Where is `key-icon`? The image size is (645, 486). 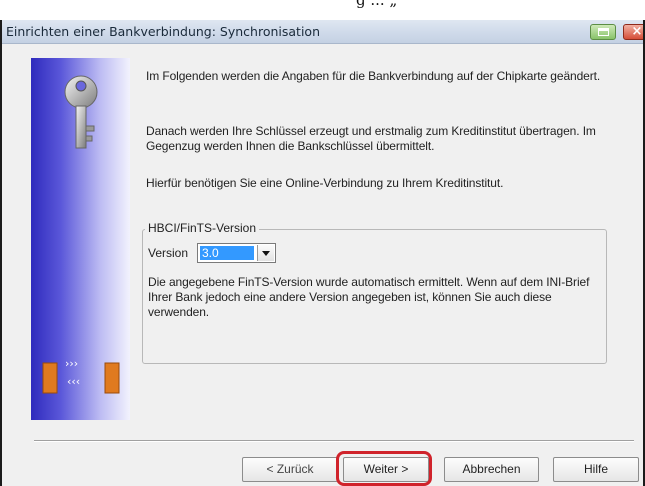 key-icon is located at coordinates (81, 112).